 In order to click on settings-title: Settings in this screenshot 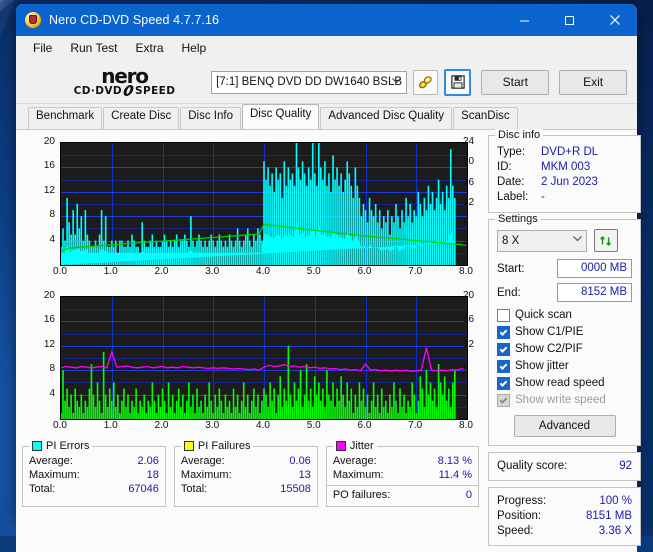, I will do `click(518, 219)`.